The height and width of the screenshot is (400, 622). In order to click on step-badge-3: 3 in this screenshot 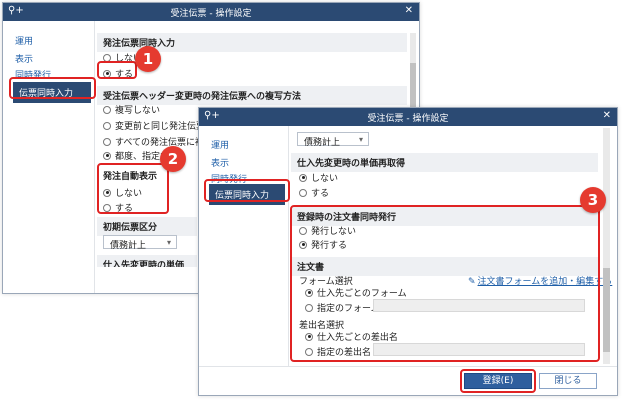, I will do `click(593, 200)`.